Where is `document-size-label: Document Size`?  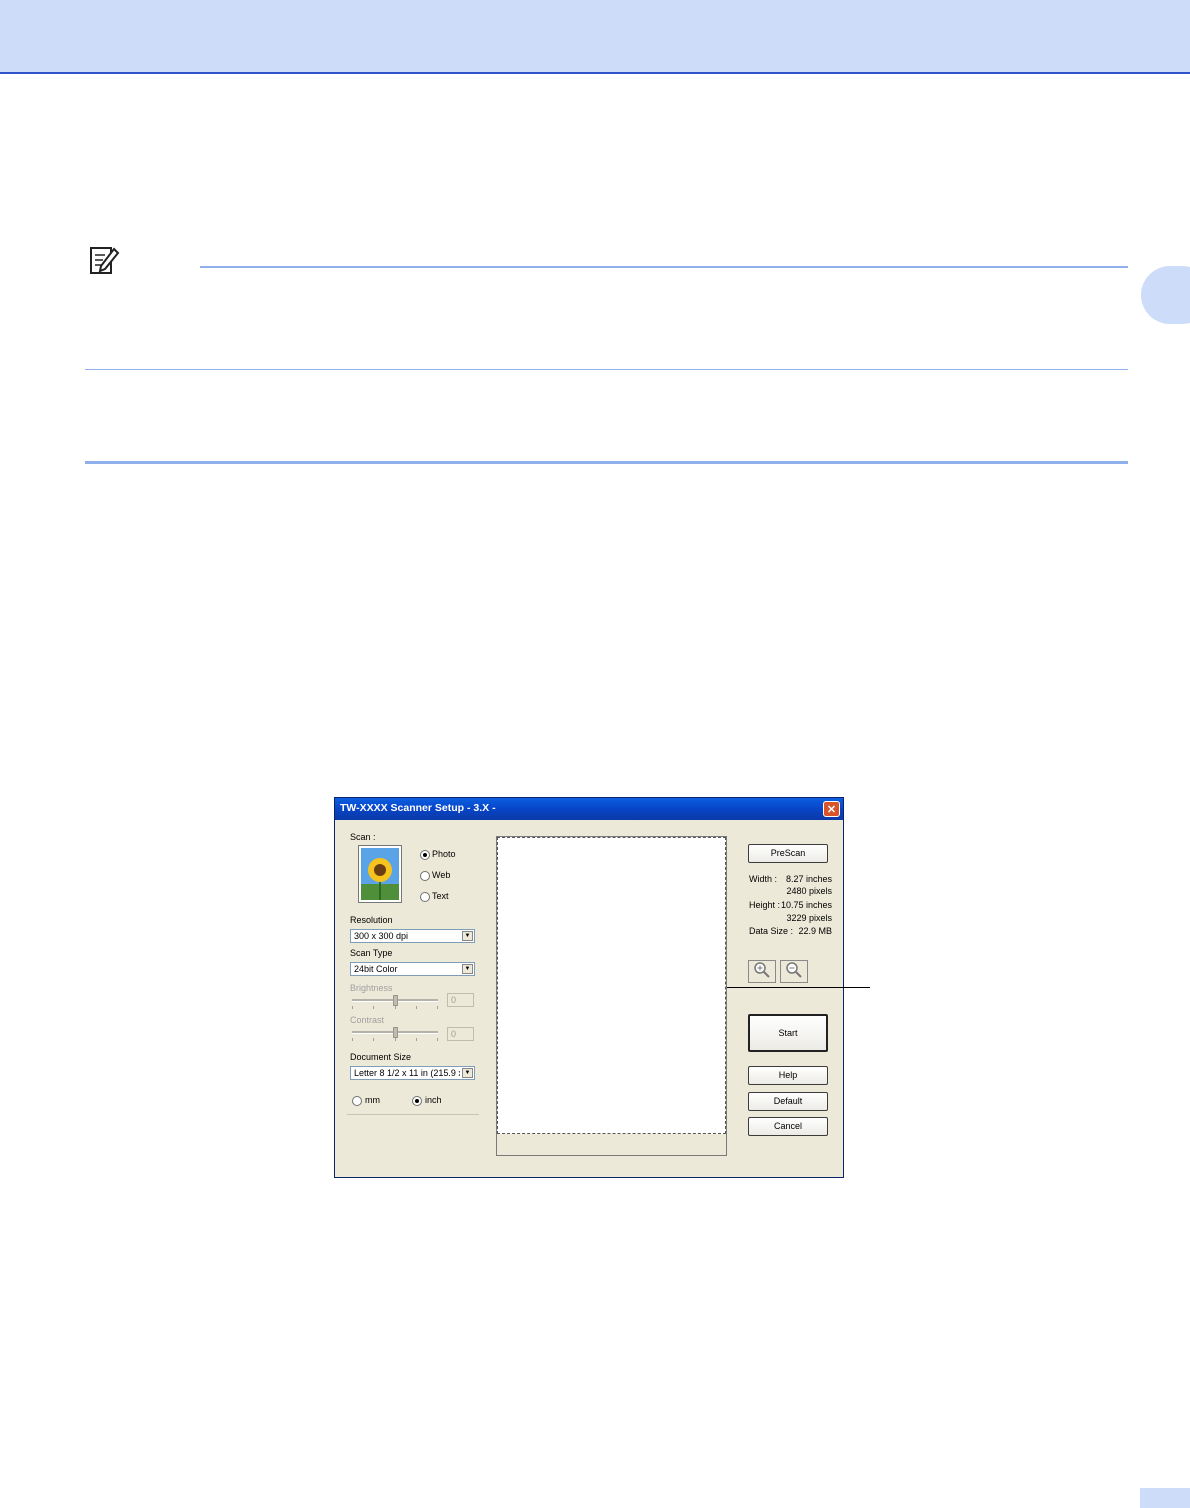
document-size-label: Document Size is located at coordinates (381, 1057).